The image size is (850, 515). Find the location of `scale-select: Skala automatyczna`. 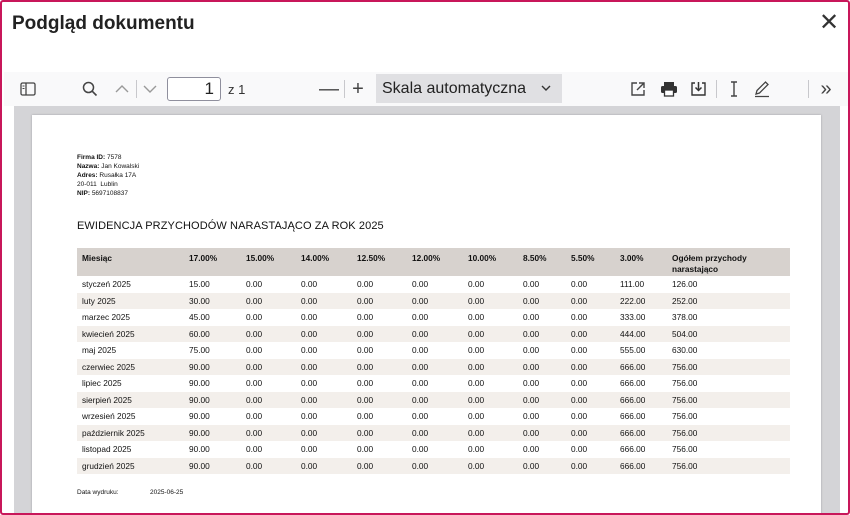

scale-select: Skala automatyczna is located at coordinates (469, 88).